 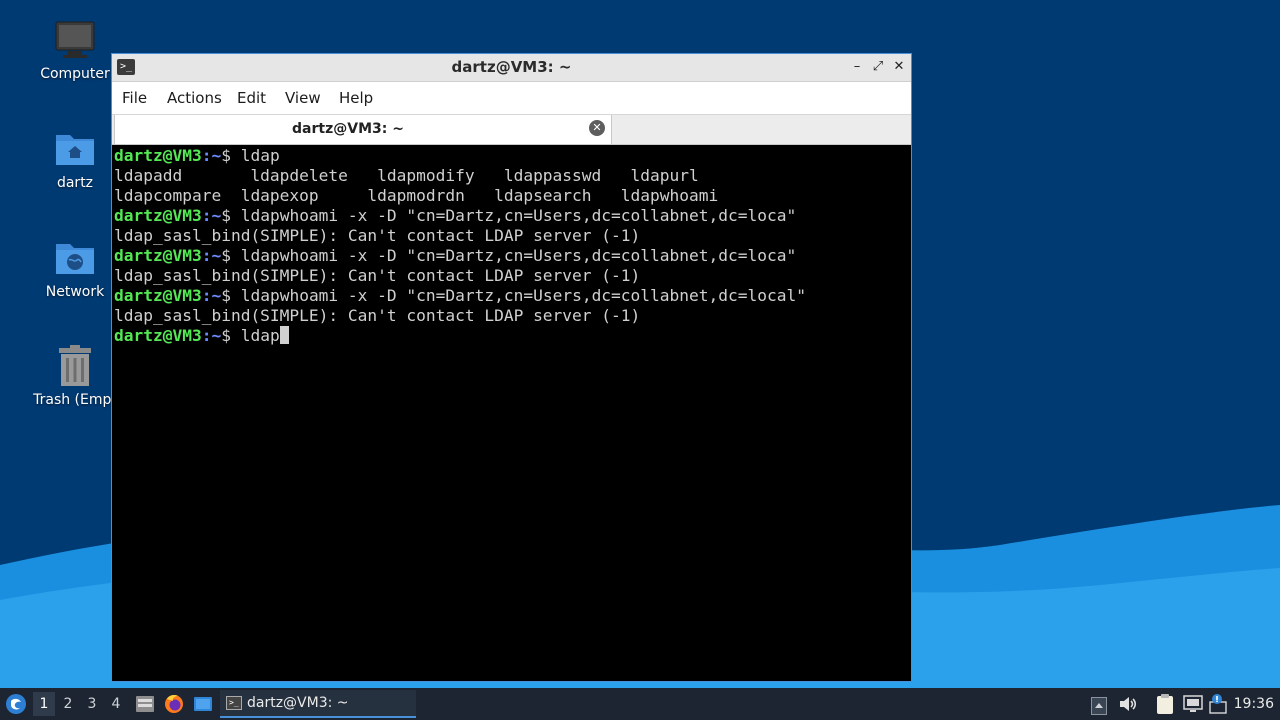 I want to click on tab-close-icon: ✕, so click(x=597, y=128).